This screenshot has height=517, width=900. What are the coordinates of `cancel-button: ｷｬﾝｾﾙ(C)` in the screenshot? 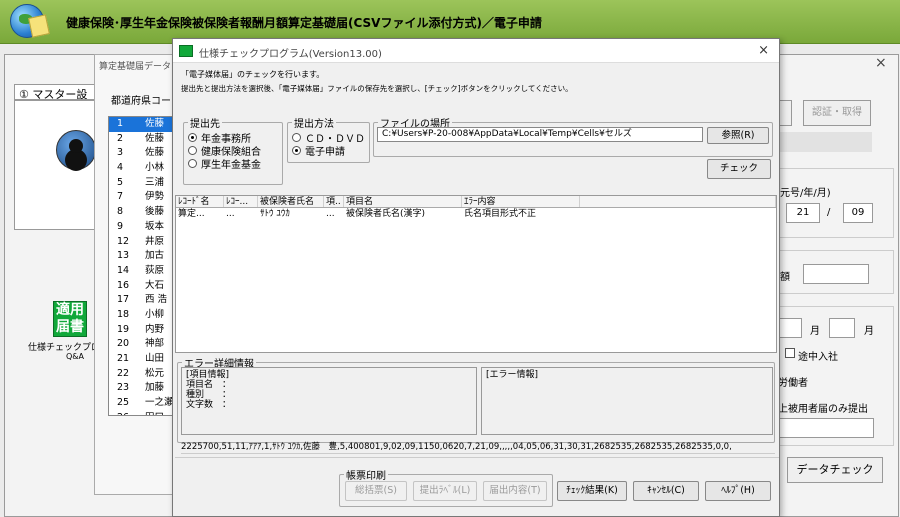 It's located at (666, 491).